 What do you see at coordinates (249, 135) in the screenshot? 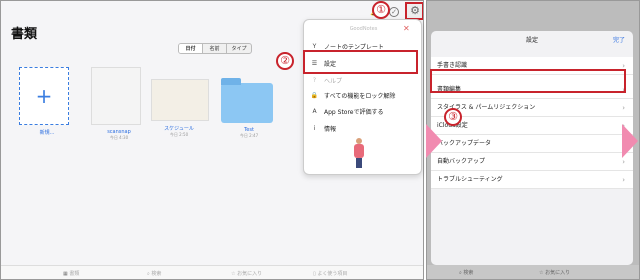
I see `item-date: 今日 2:47` at bounding box center [249, 135].